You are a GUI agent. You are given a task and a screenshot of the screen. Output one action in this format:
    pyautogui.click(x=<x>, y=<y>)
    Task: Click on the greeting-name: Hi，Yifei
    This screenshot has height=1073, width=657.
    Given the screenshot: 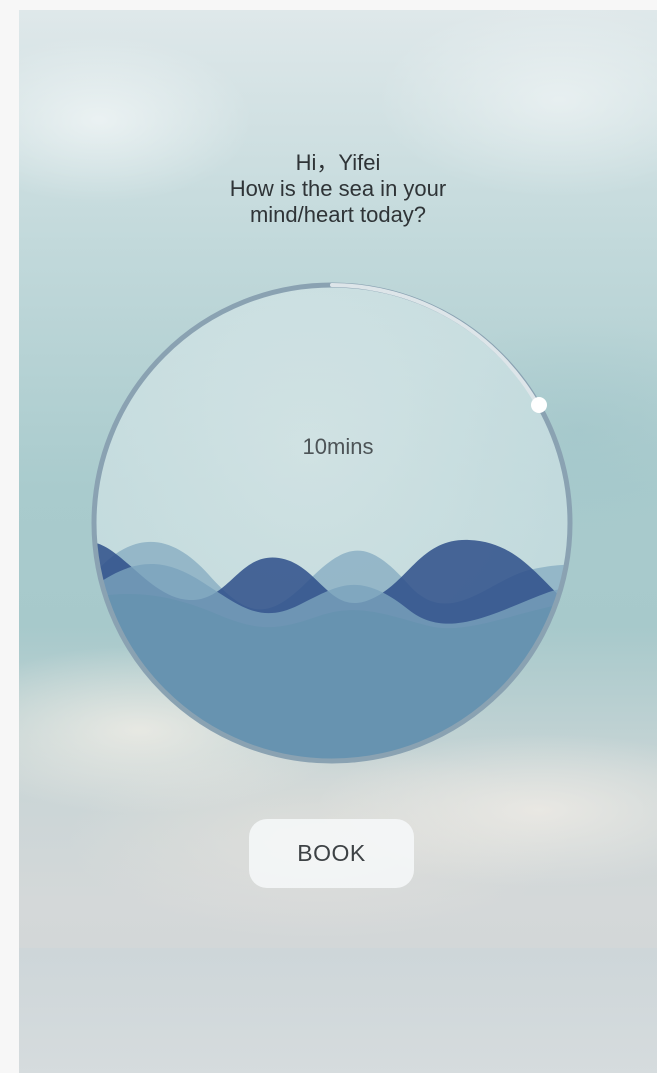 What is the action you would take?
    pyautogui.click(x=338, y=162)
    